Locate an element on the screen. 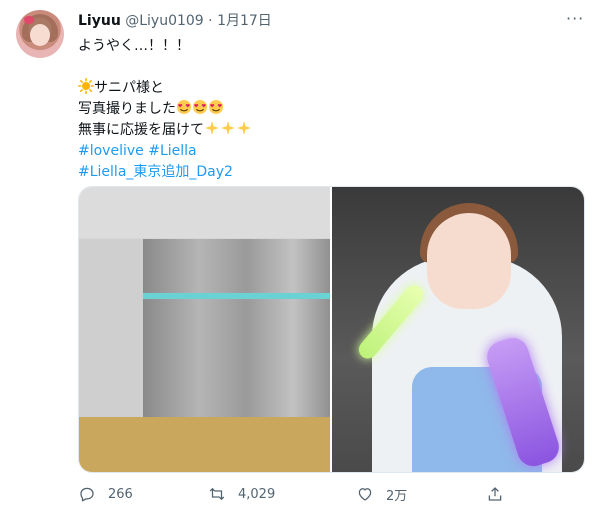 This screenshot has height=516, width=599. retweet-button: 4,029 is located at coordinates (241, 494).